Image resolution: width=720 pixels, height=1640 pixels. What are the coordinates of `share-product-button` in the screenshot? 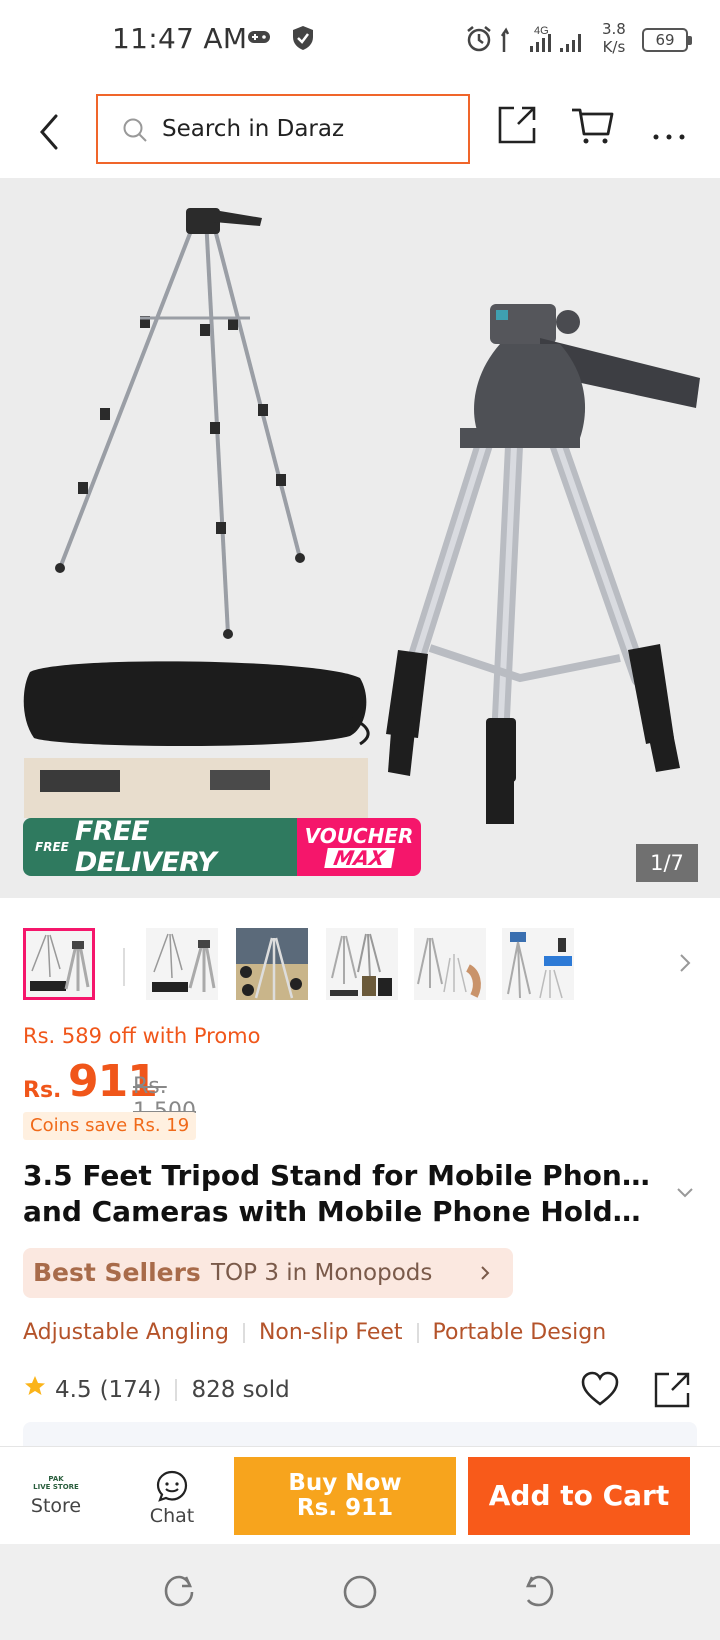 It's located at (672, 1392).